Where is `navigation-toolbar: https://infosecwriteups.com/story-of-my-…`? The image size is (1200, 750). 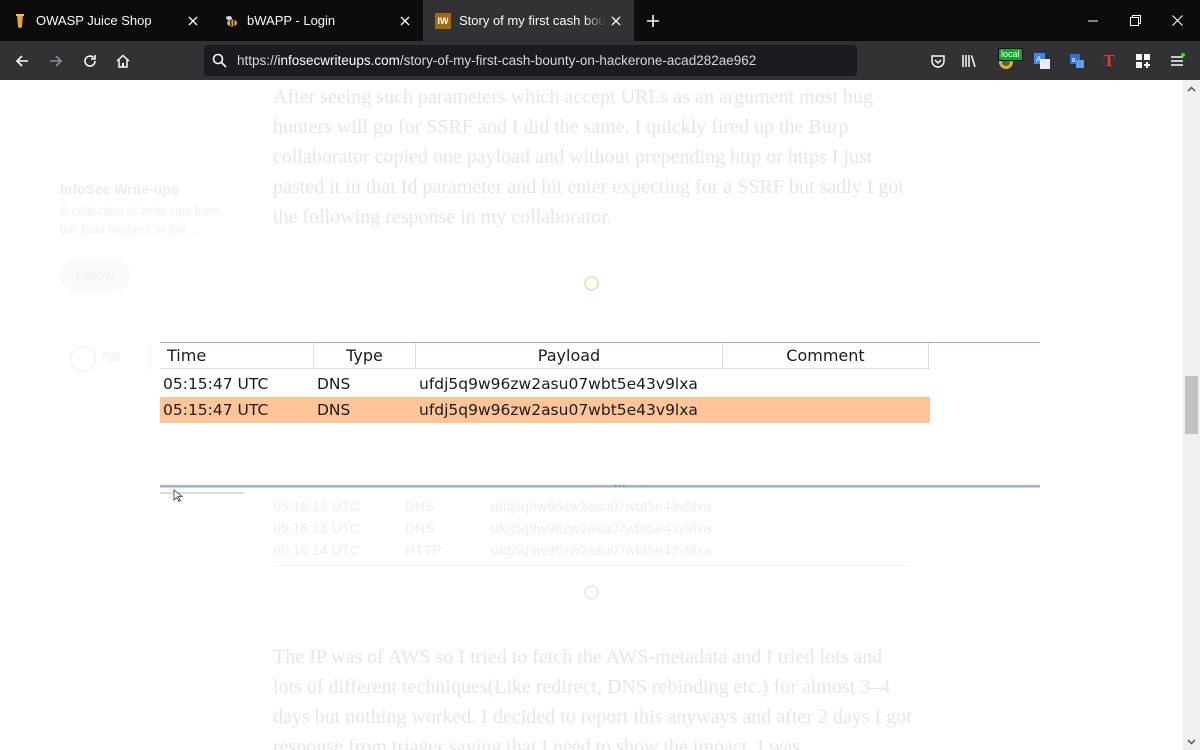
navigation-toolbar: https://infosecwriteups.com/story-of-my-… is located at coordinates (600, 60).